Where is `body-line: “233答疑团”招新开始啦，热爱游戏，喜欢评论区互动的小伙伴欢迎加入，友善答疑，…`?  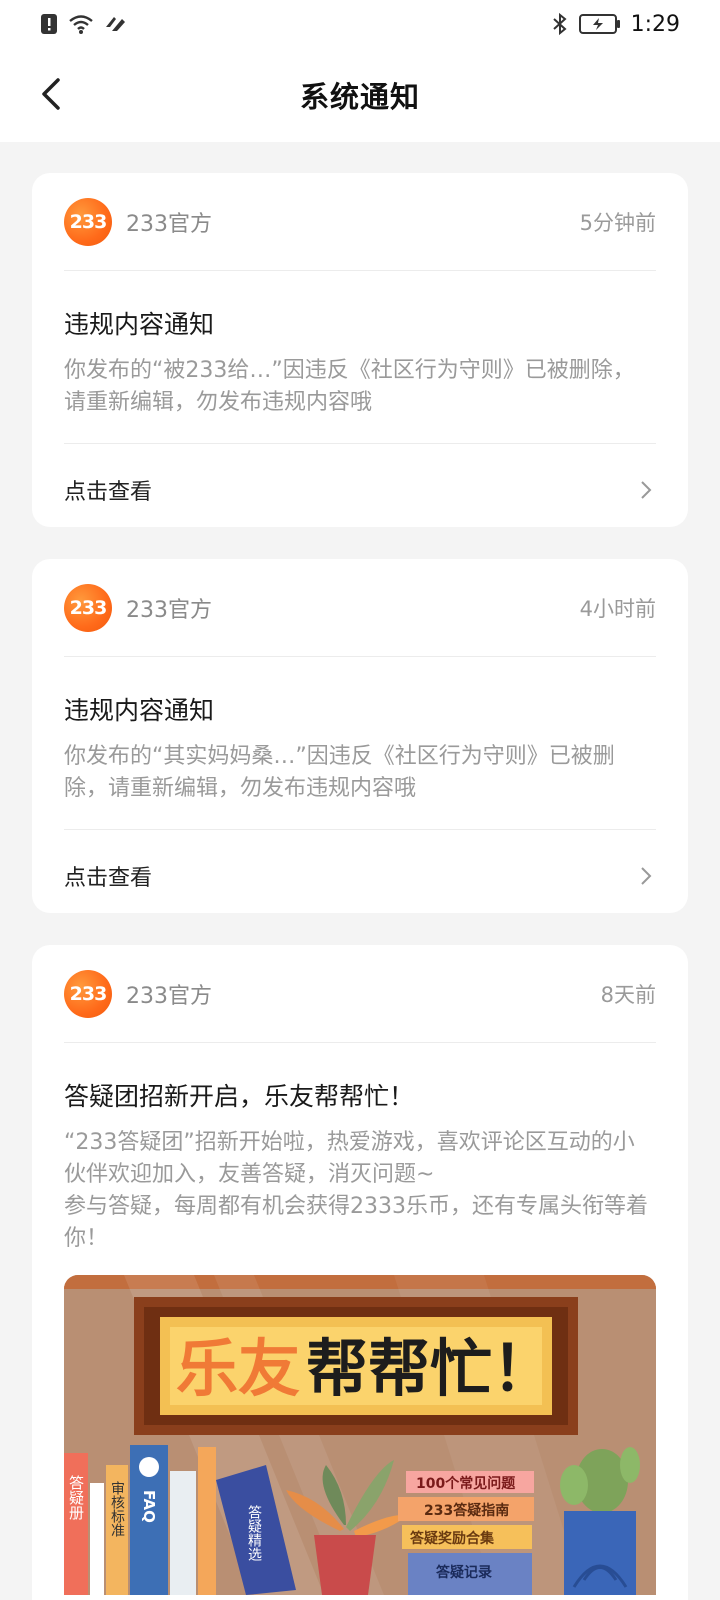
body-line: “233答疑团”招新开始啦，热爱游戏，喜欢评论区互动的小伙伴欢迎加入，友善答疑，… is located at coordinates (349, 1158).